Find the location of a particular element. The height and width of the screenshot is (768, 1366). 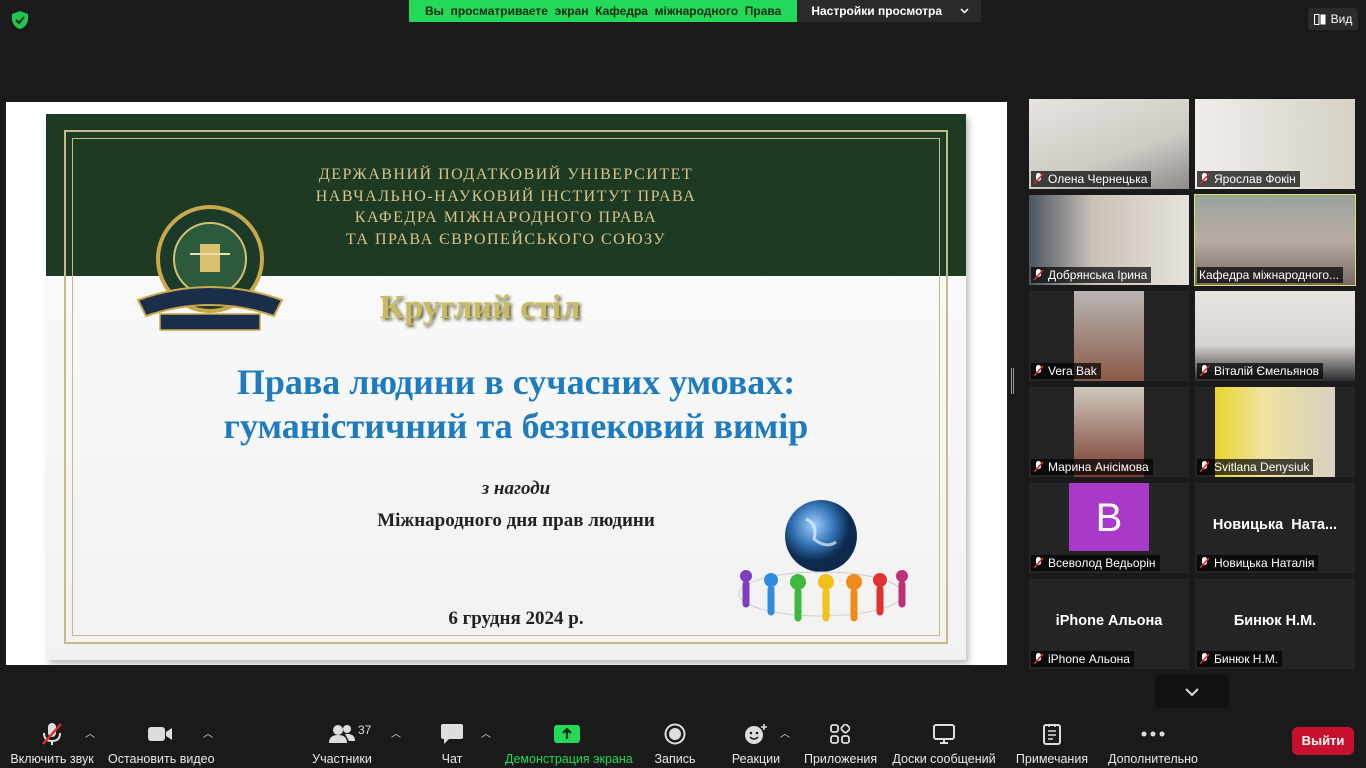

participant-name-label: Vera Bak is located at coordinates (1066, 371).